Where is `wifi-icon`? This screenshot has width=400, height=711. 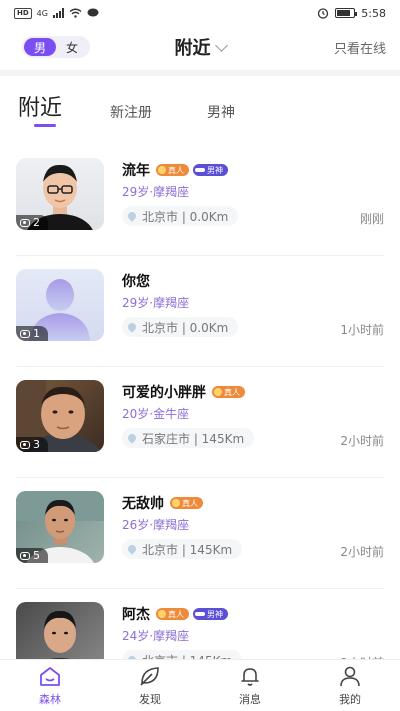
wifi-icon is located at coordinates (75, 13).